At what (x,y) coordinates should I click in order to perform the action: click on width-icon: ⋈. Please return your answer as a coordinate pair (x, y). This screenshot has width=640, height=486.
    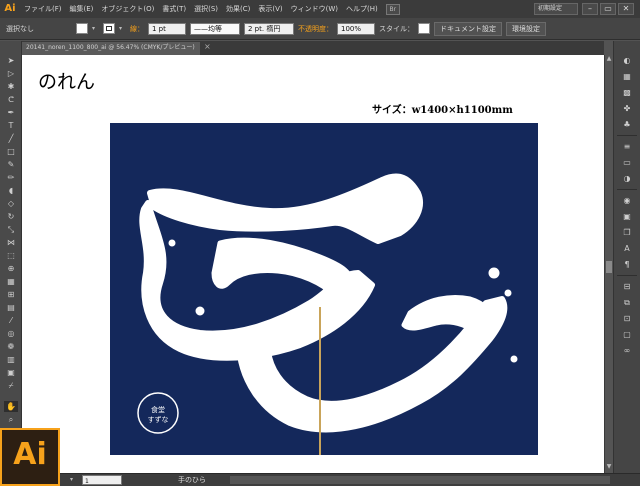
    Looking at the image, I should click on (11, 242).